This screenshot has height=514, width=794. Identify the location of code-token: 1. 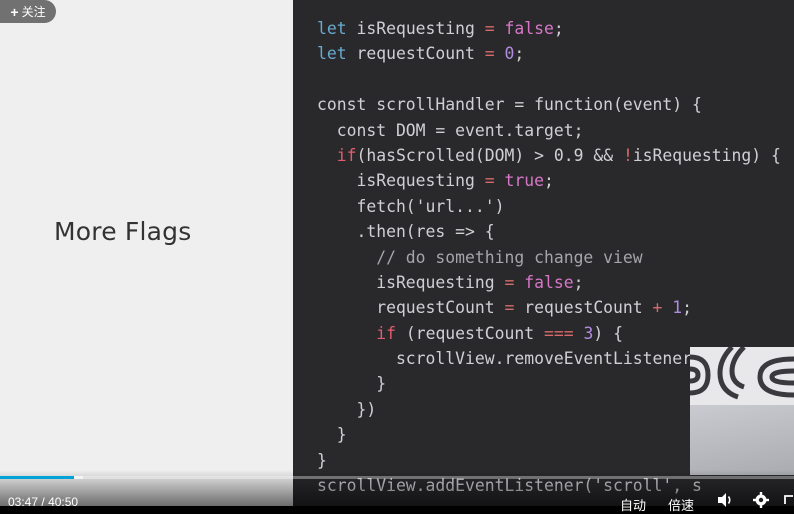
(677, 308).